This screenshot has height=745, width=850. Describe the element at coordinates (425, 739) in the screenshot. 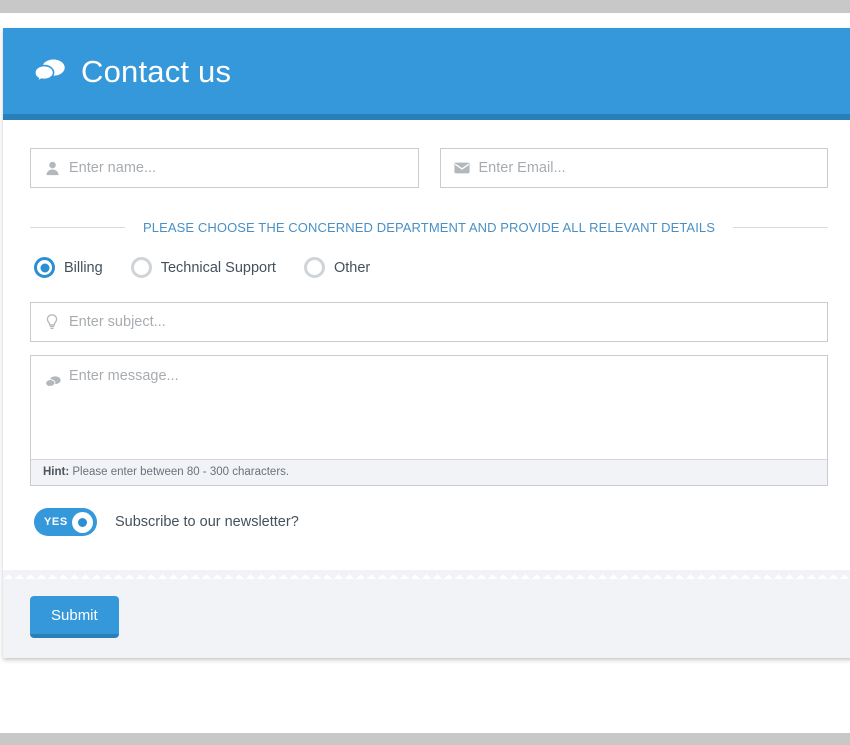

I see `page-bottom-band` at that location.